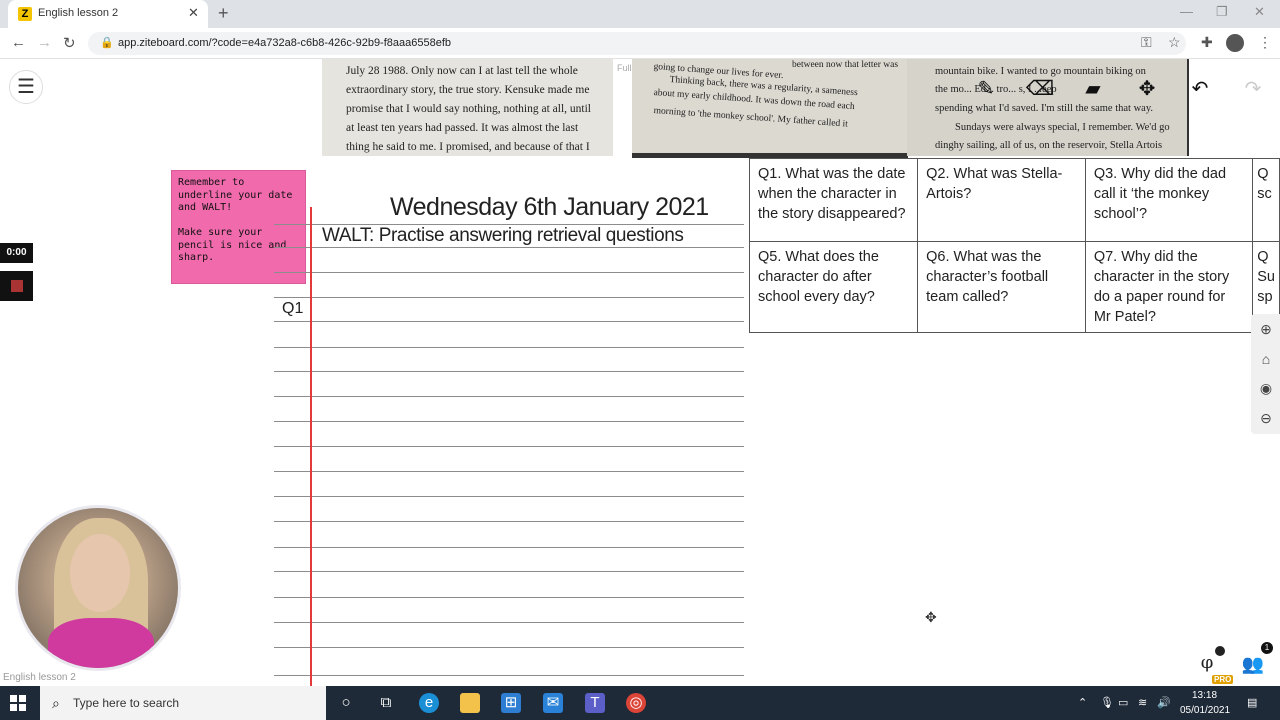 The image size is (1280, 720). I want to click on forward-icon: →, so click(44, 42).